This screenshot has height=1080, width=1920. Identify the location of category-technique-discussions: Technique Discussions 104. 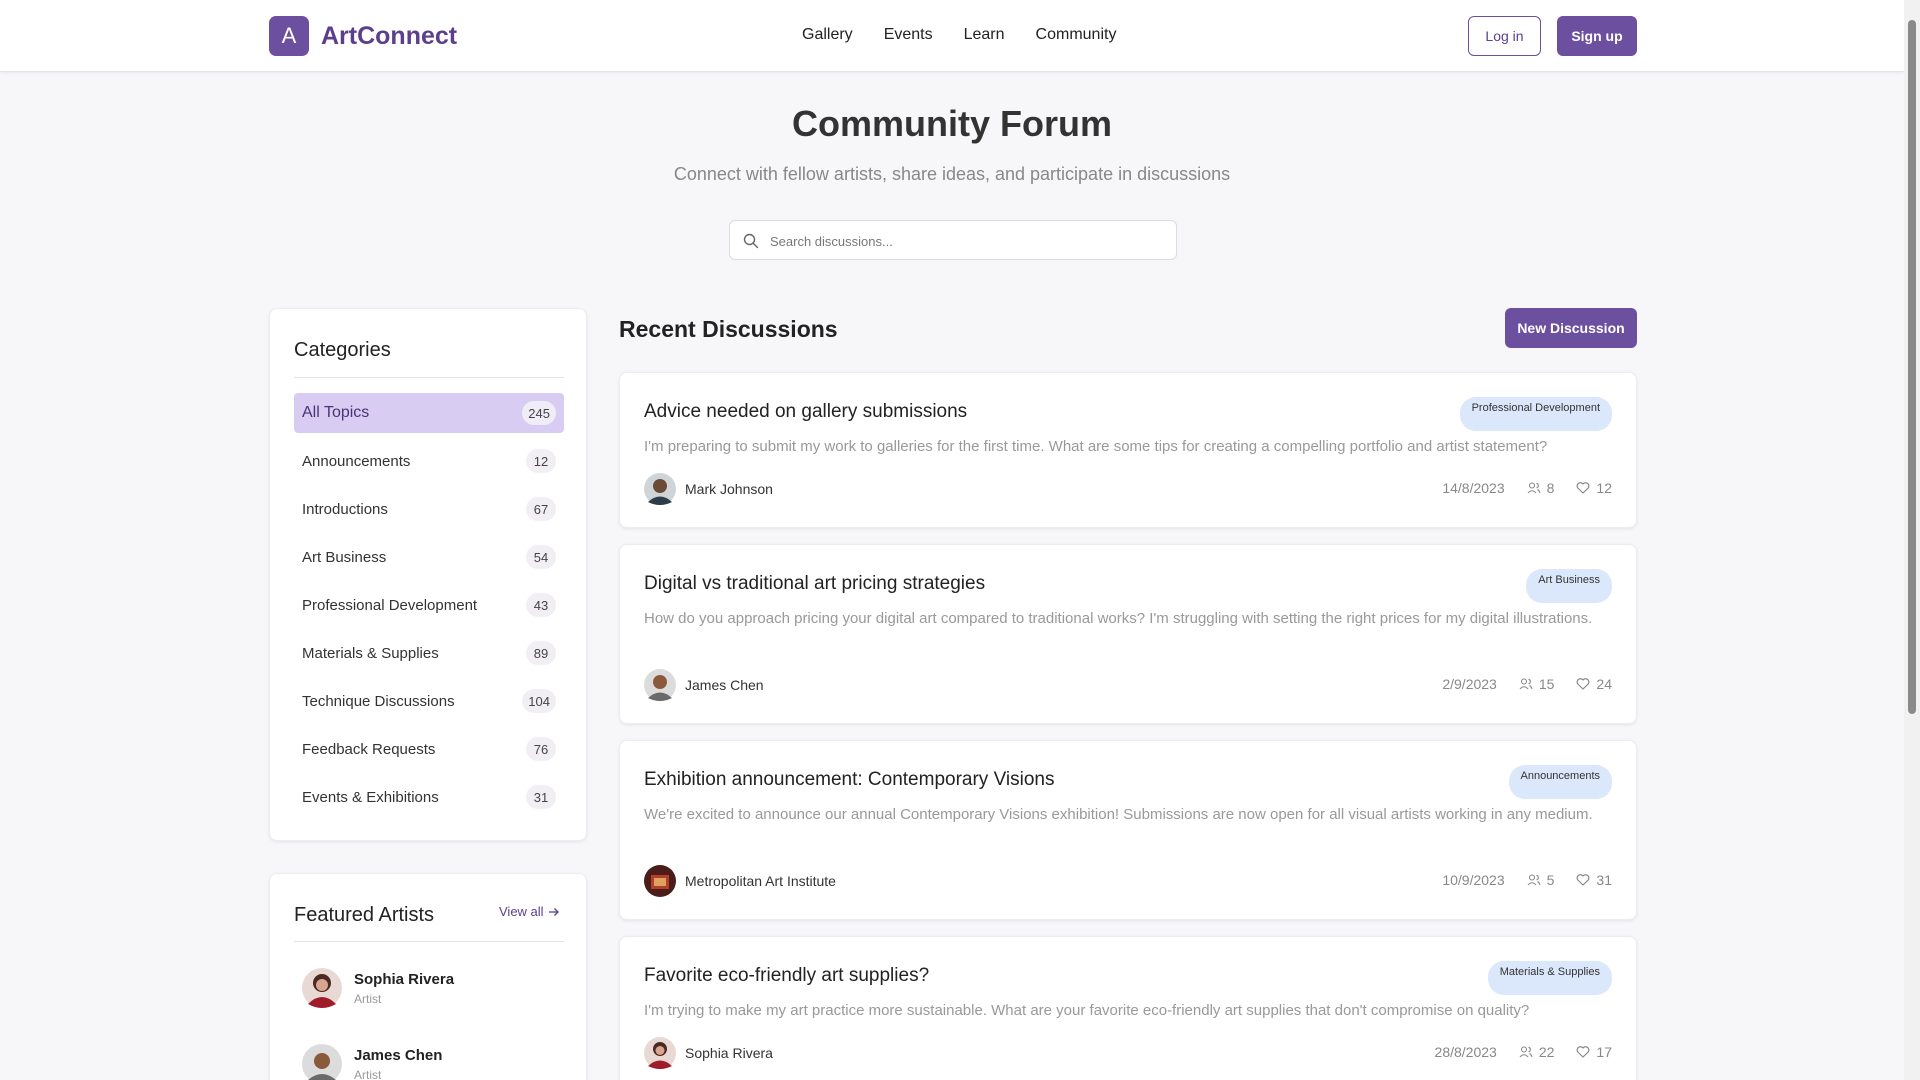
(429, 701).